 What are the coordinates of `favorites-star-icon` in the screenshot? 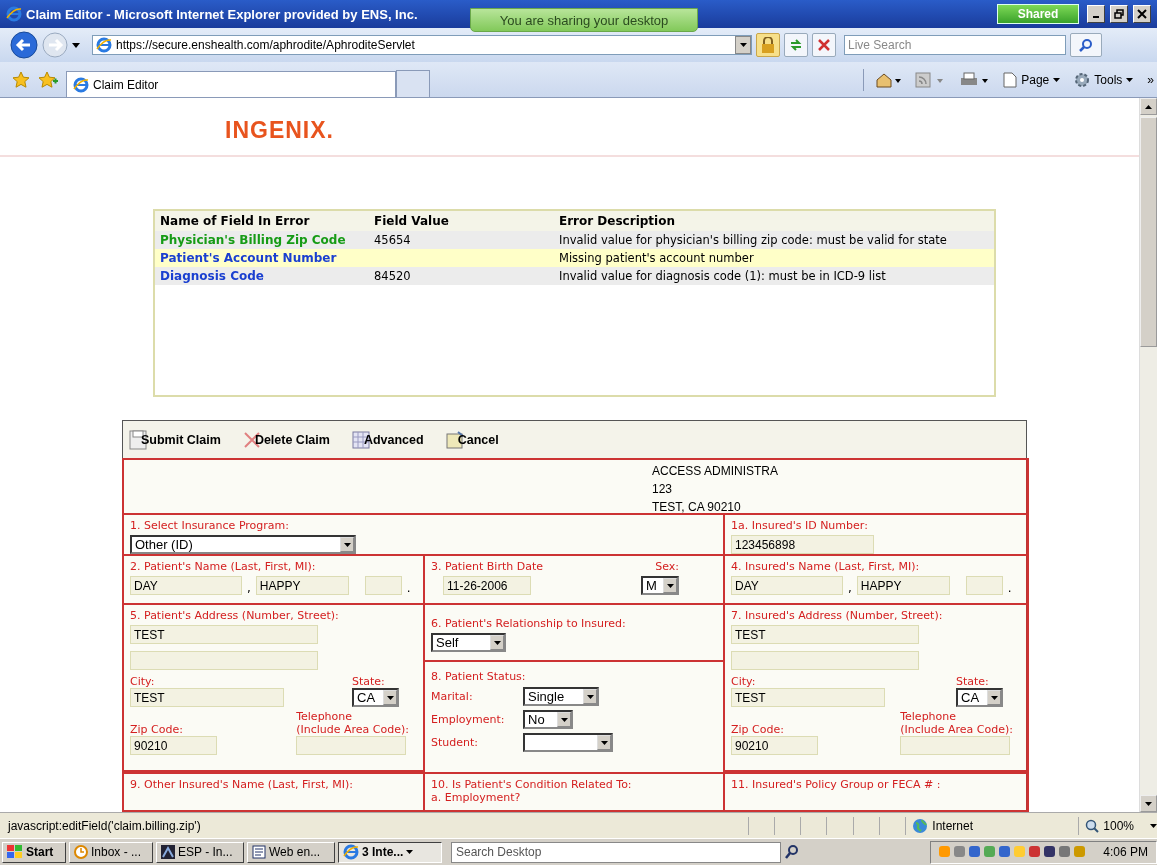 It's located at (21, 79).